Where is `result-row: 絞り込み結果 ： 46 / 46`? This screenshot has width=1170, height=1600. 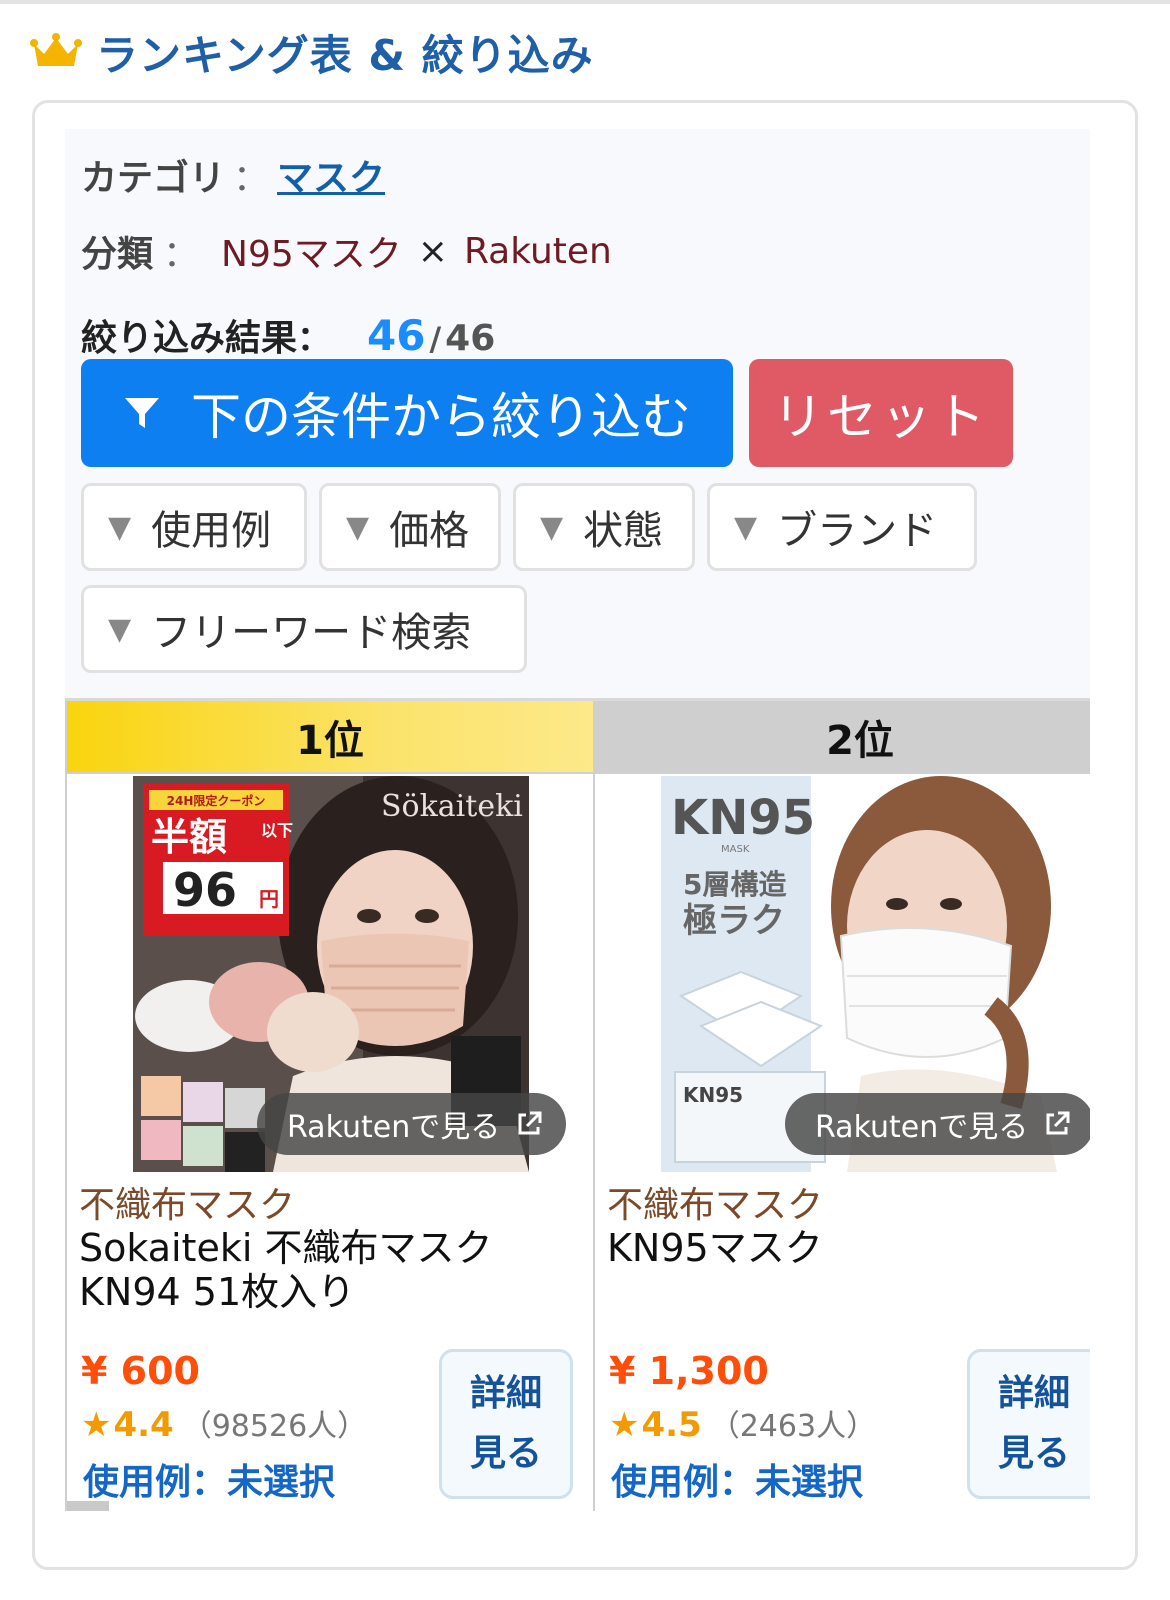
result-row: 絞り込み結果 ： 46 / 46 is located at coordinates (288, 335).